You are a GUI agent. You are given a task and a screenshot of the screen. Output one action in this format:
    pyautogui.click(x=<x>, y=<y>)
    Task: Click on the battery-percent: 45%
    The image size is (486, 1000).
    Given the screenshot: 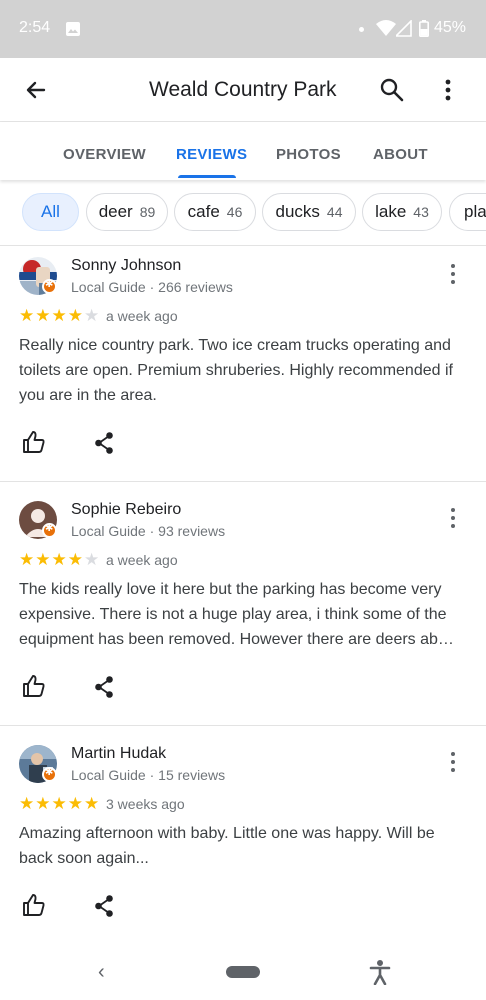 What is the action you would take?
    pyautogui.click(x=450, y=27)
    